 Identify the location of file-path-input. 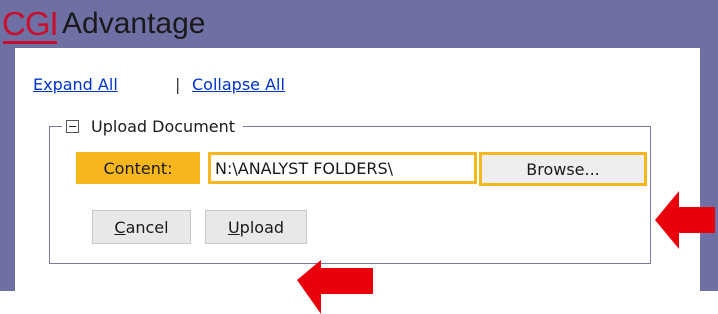
(342, 168).